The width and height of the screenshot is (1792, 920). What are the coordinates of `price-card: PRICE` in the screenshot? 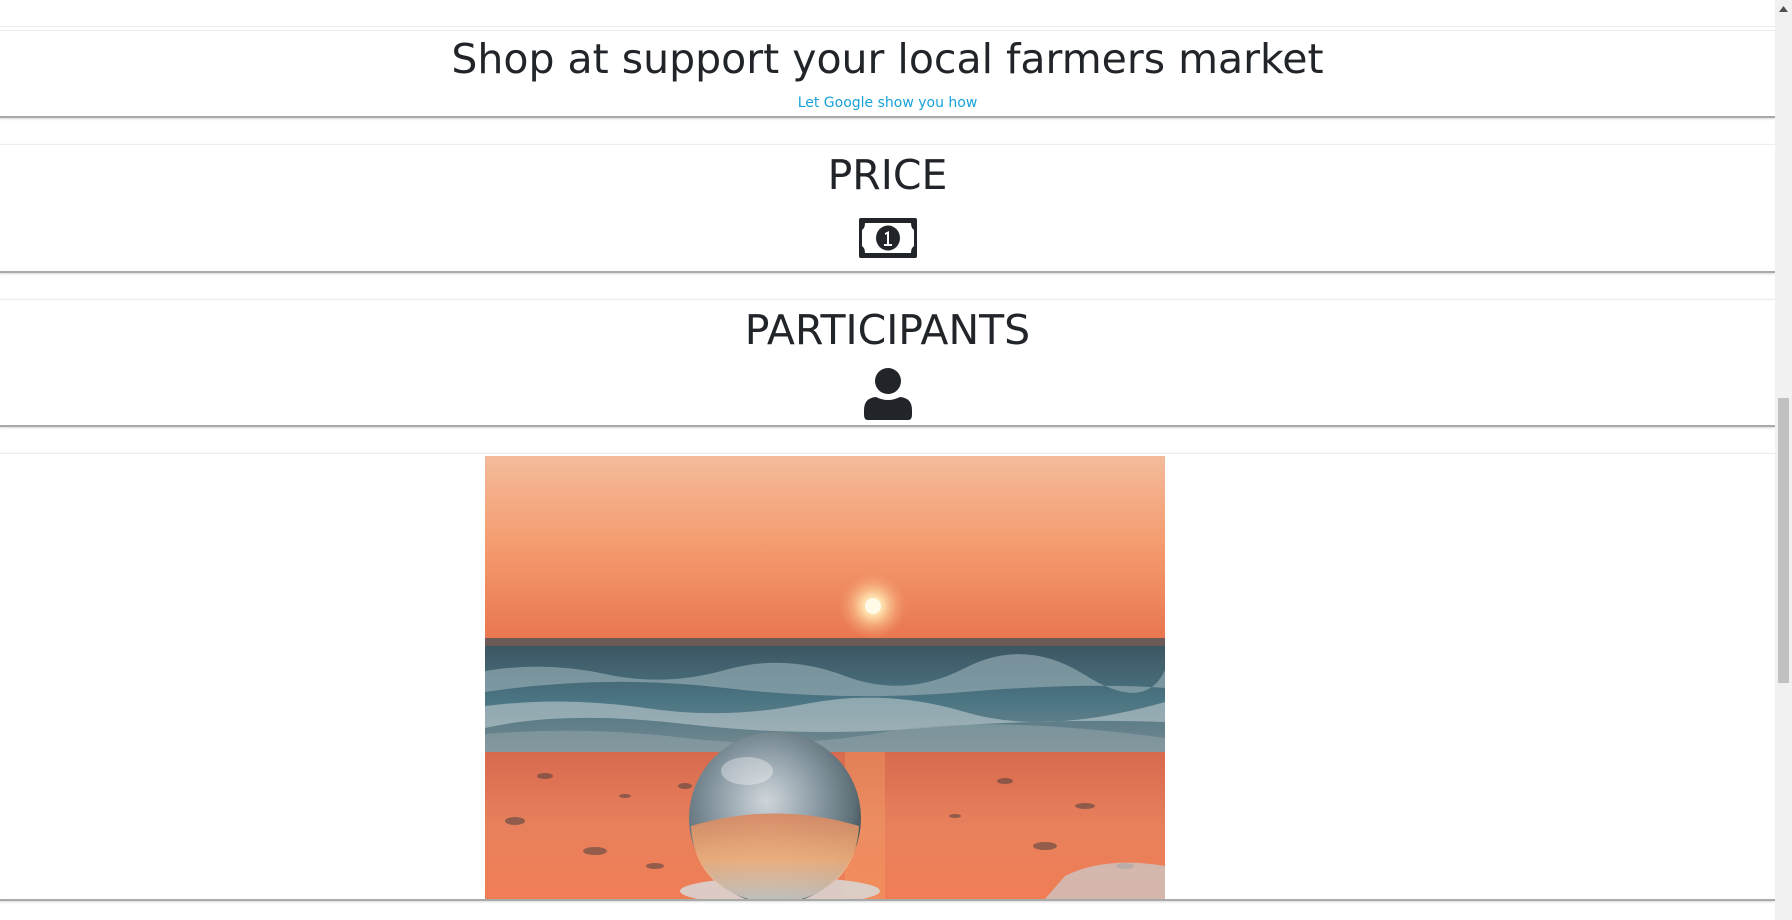 It's located at (887, 208).